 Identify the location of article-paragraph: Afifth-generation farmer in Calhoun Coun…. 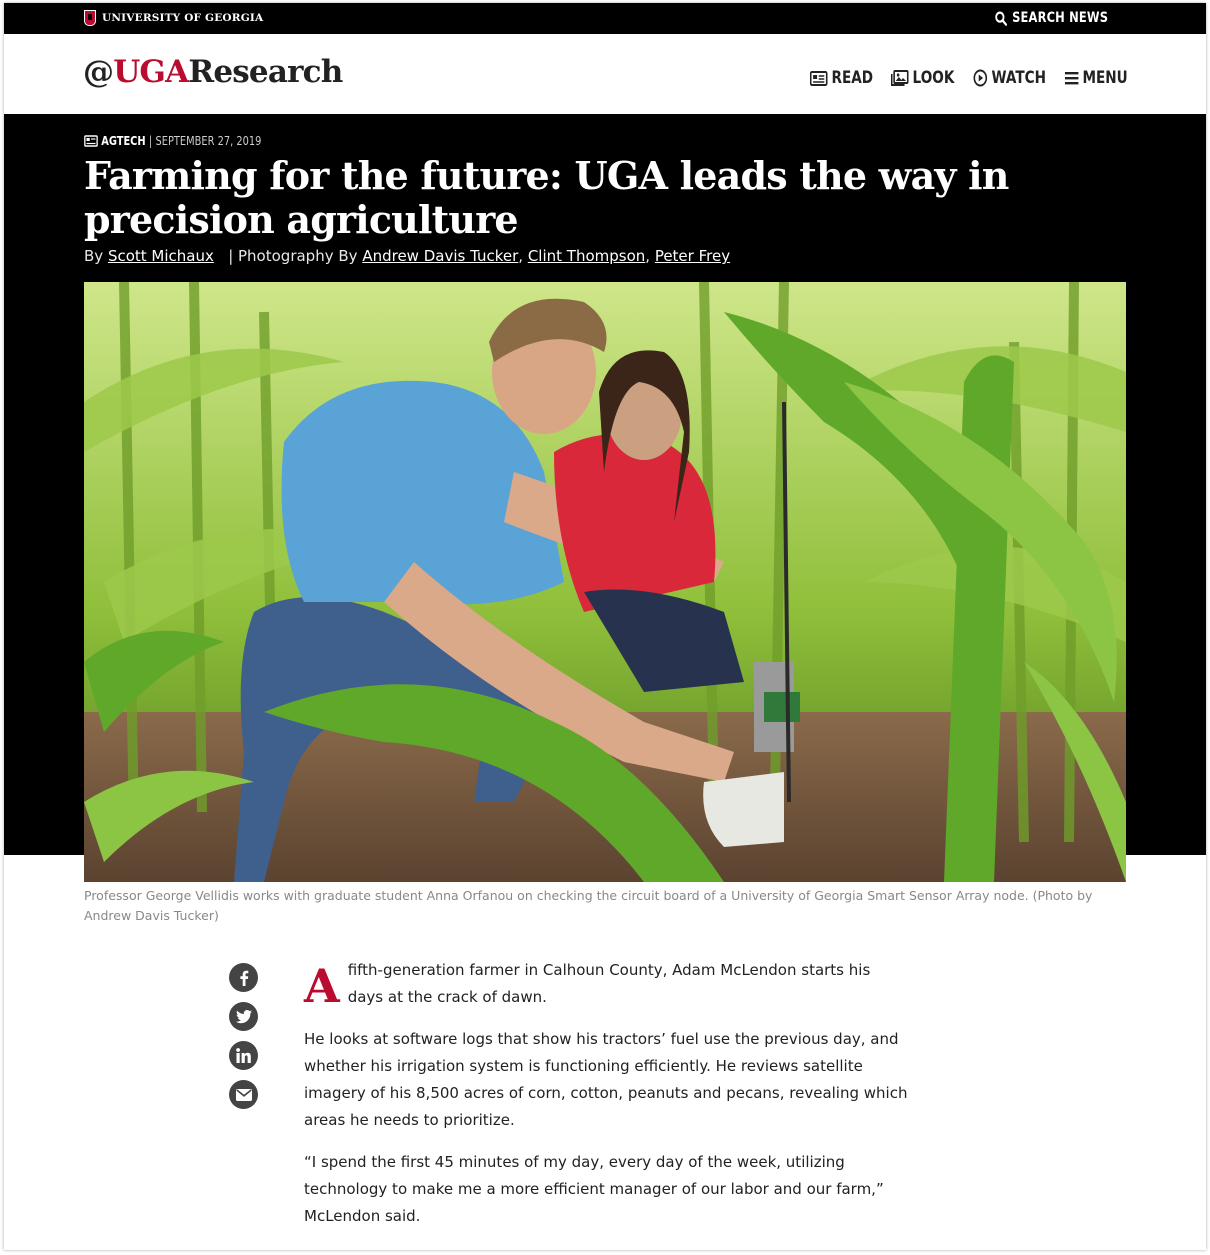
(606, 984).